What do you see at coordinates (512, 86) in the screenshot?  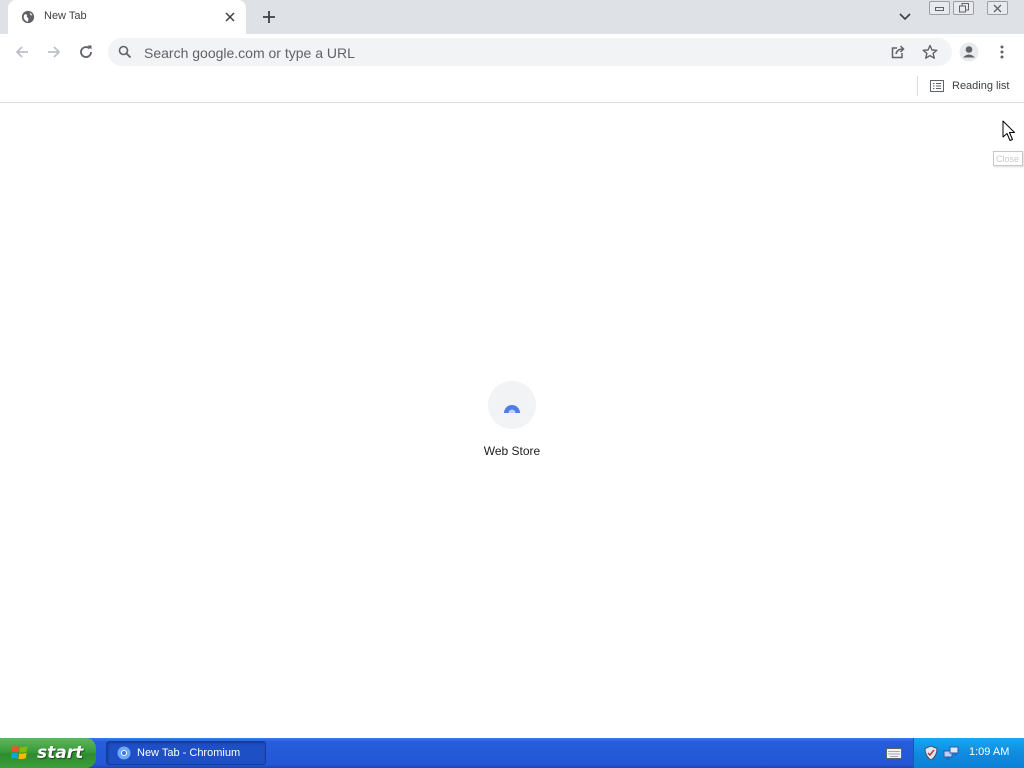 I see `bookmark-bar: Reading list` at bounding box center [512, 86].